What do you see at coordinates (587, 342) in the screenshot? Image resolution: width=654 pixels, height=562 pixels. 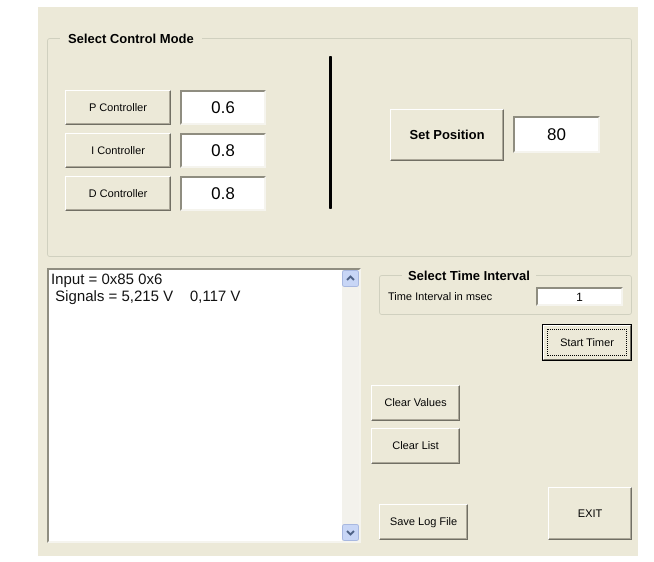 I see `form-button: Start Timer` at bounding box center [587, 342].